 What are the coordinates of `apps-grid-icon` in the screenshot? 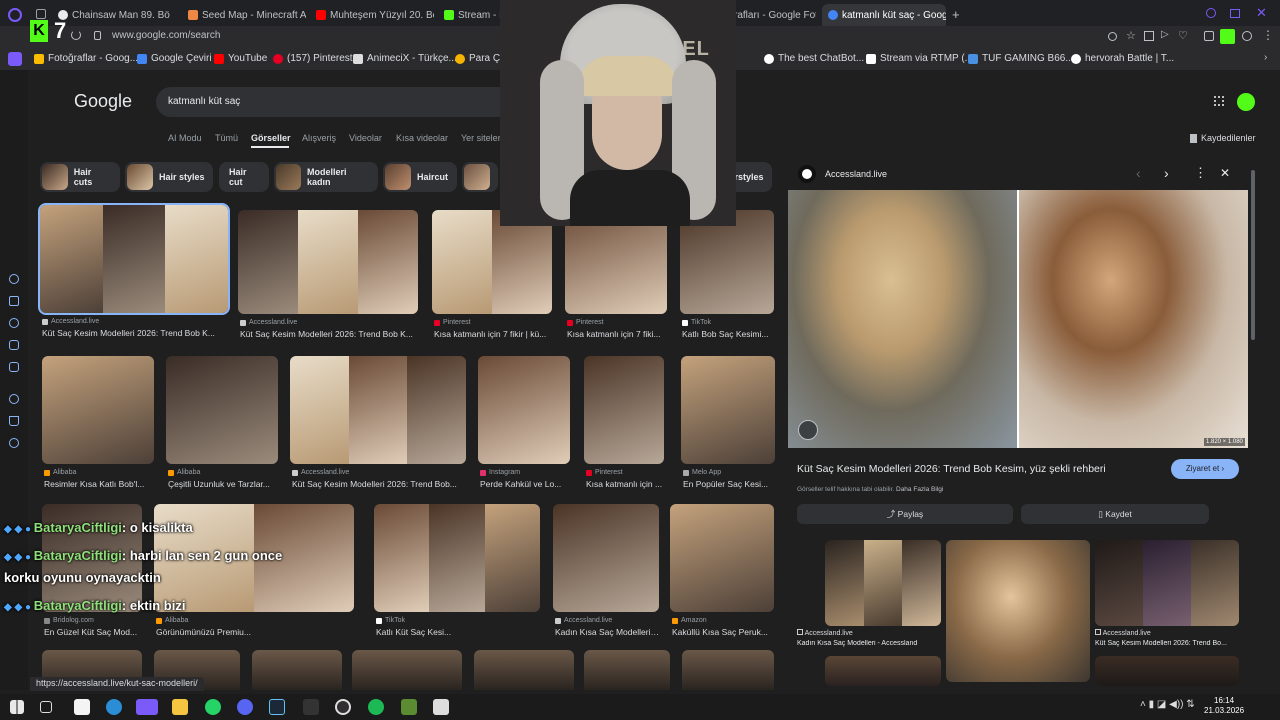 It's located at (1219, 101).